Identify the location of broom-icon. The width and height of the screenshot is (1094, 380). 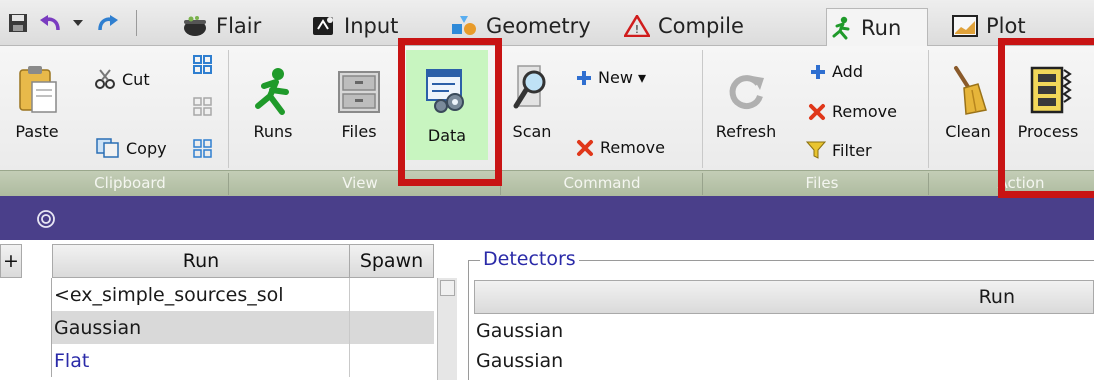
(970, 90).